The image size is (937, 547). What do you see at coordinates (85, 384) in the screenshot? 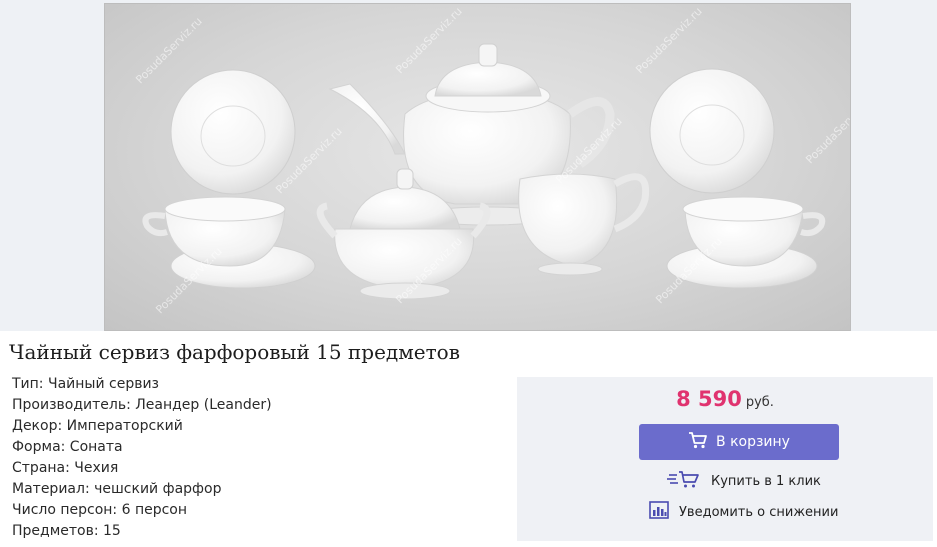
I see `spec-type: Тип: Чайный сервиз` at bounding box center [85, 384].